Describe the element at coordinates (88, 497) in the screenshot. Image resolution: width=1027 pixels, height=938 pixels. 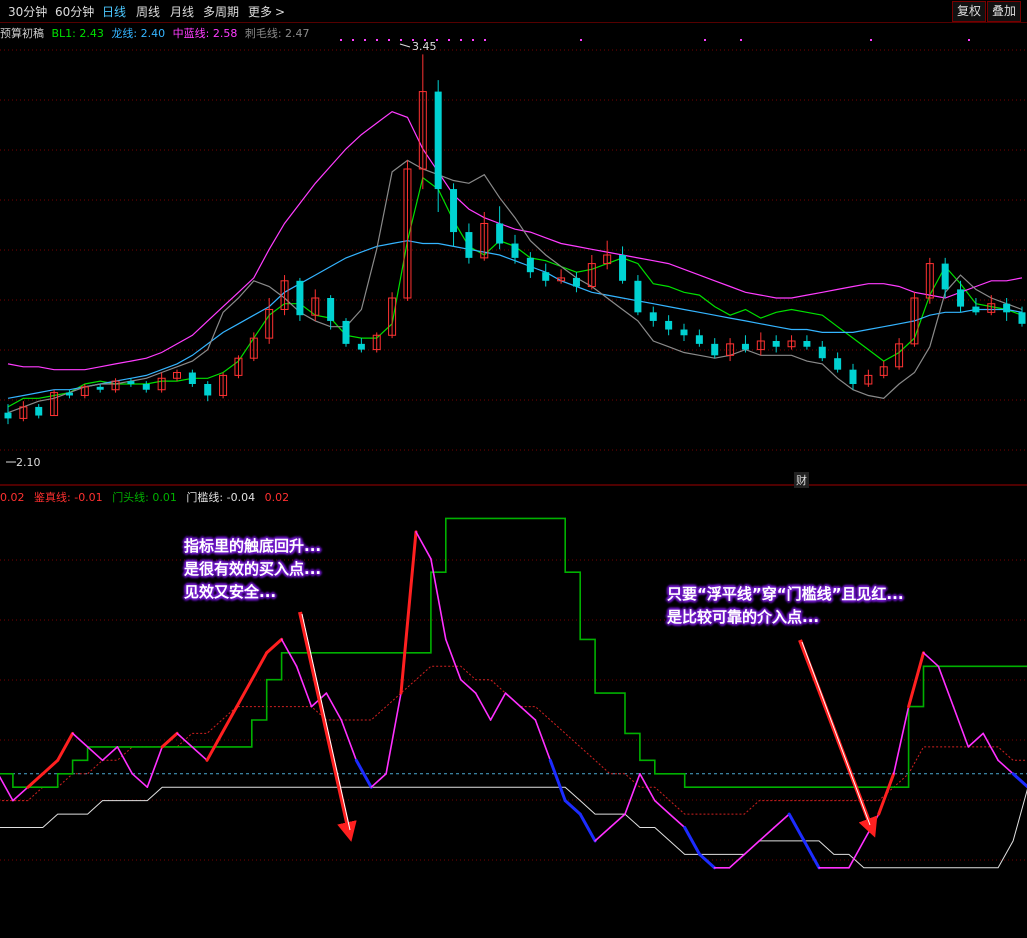
I see `legend-jianzhen-value: -0.01` at that location.